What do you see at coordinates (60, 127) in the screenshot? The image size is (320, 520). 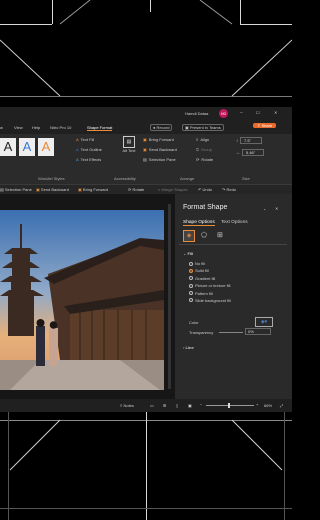 I see `menu-item-nitro: Nitro Pro 10` at bounding box center [60, 127].